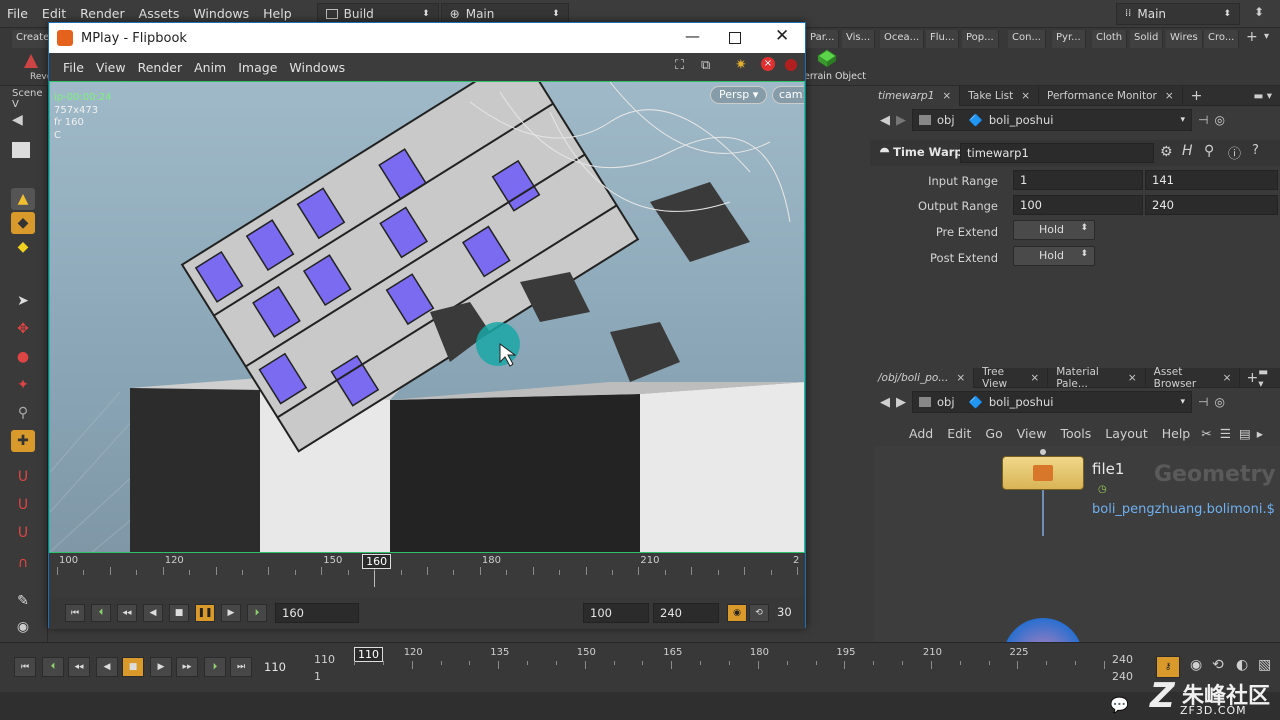 The width and height of the screenshot is (1280, 720). I want to click on magnet-2-icon: U, so click(23, 505).